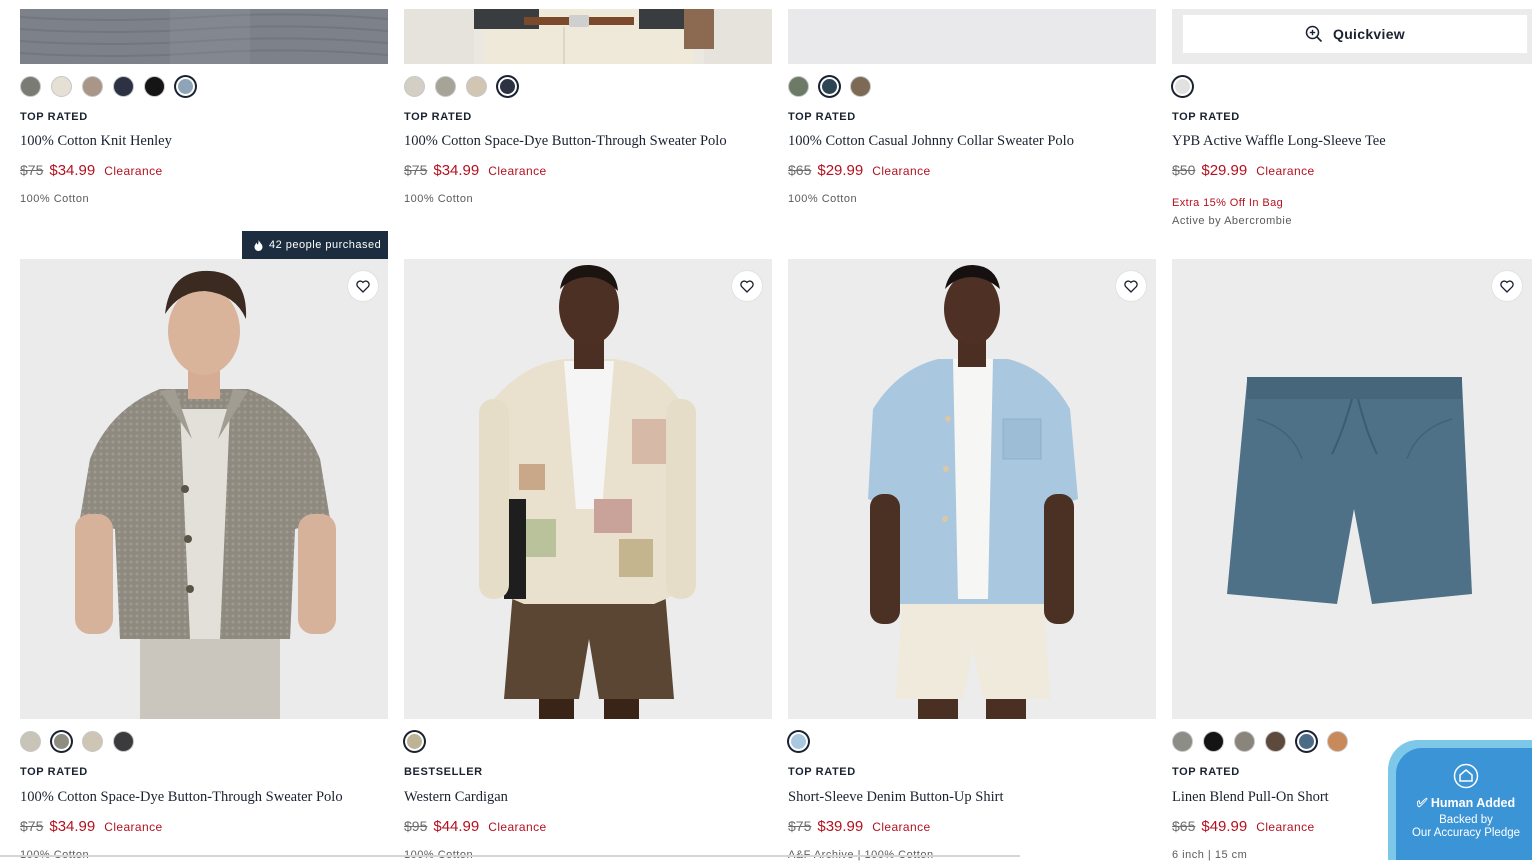 This screenshot has width=1532, height=861. What do you see at coordinates (1473, 803) in the screenshot?
I see `pledge-title: Human Added` at bounding box center [1473, 803].